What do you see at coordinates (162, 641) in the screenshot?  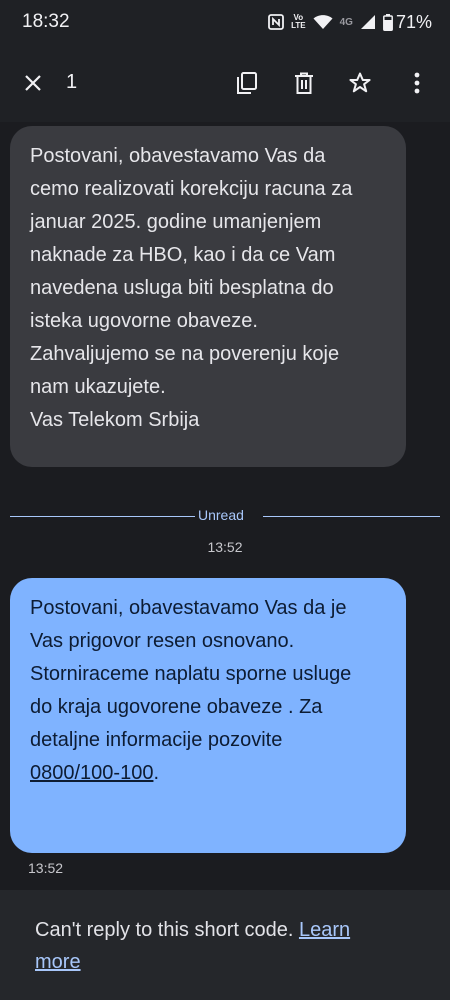 I see `message-line: Vas prigovor resen osnovano.` at bounding box center [162, 641].